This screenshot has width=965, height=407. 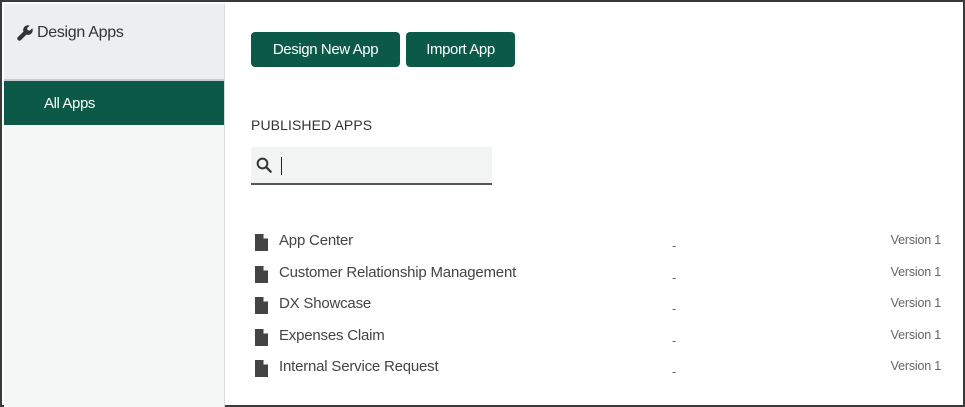 I want to click on app-name: Expenses Claim, so click(x=332, y=335).